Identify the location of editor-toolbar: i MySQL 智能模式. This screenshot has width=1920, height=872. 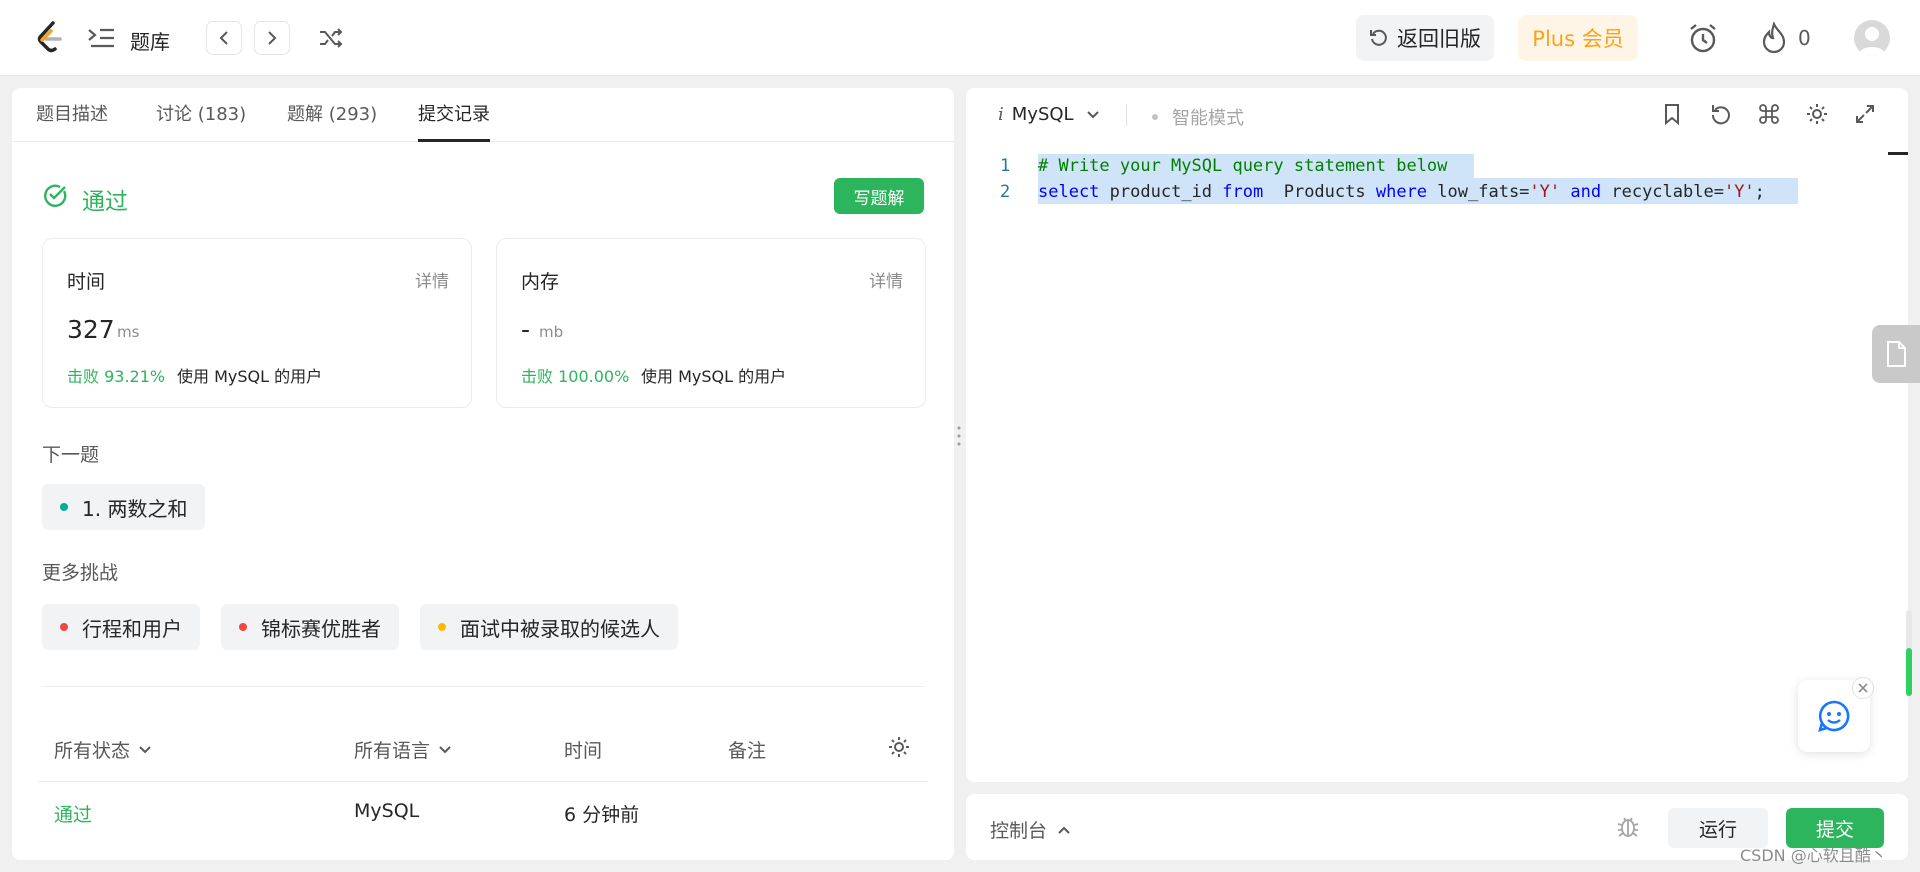
(1437, 115).